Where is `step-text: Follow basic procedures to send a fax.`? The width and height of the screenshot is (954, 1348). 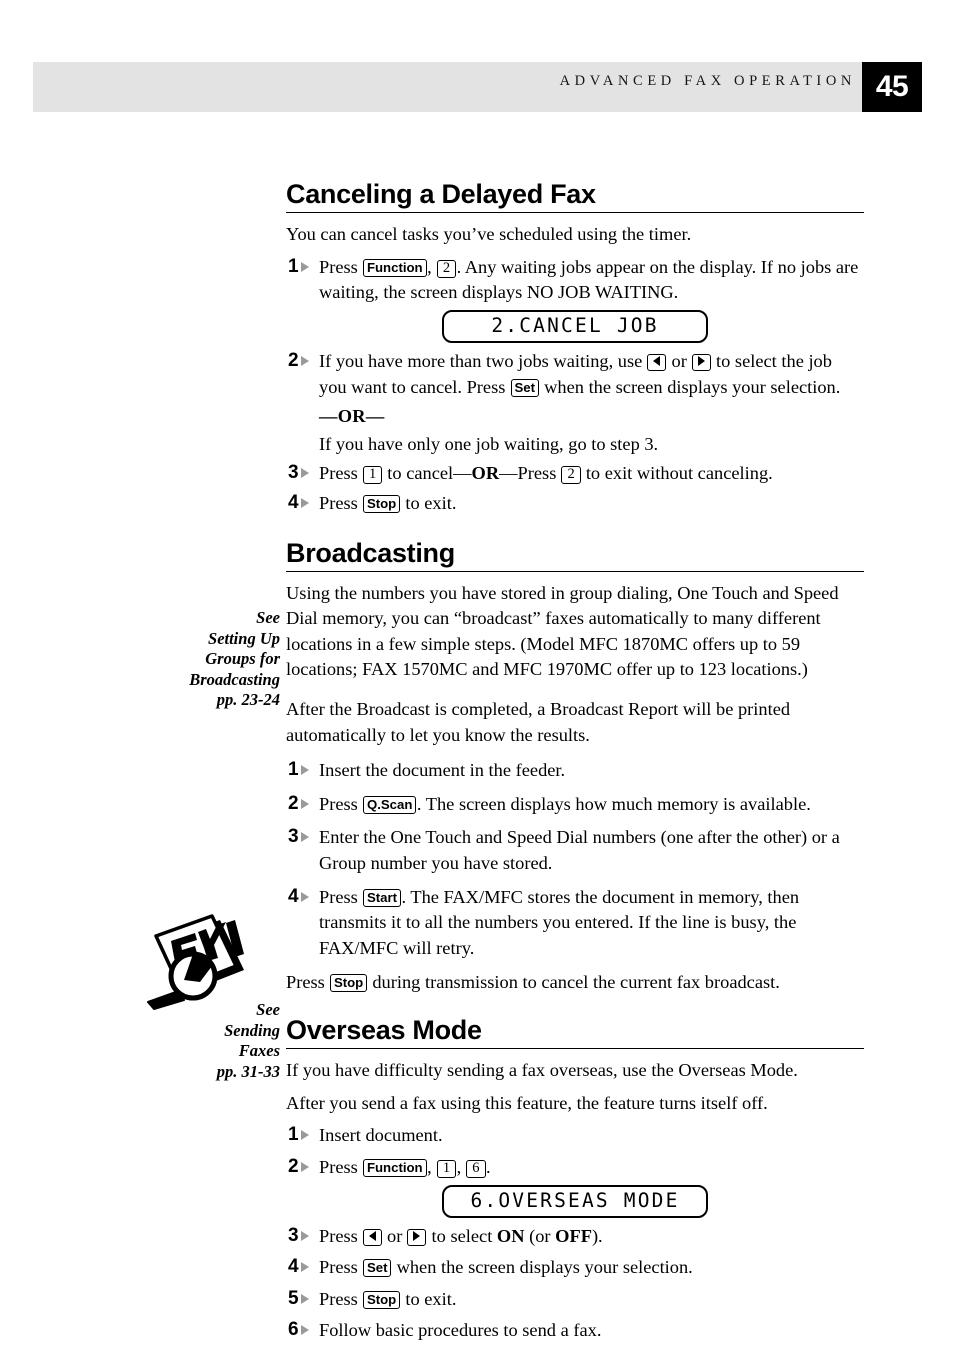 step-text: Follow basic procedures to send a fax. is located at coordinates (460, 1330).